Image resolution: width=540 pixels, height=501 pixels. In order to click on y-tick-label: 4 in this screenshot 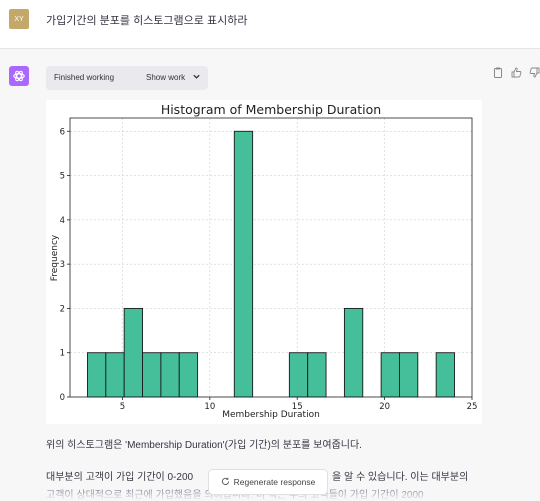, I will do `click(62, 221)`.